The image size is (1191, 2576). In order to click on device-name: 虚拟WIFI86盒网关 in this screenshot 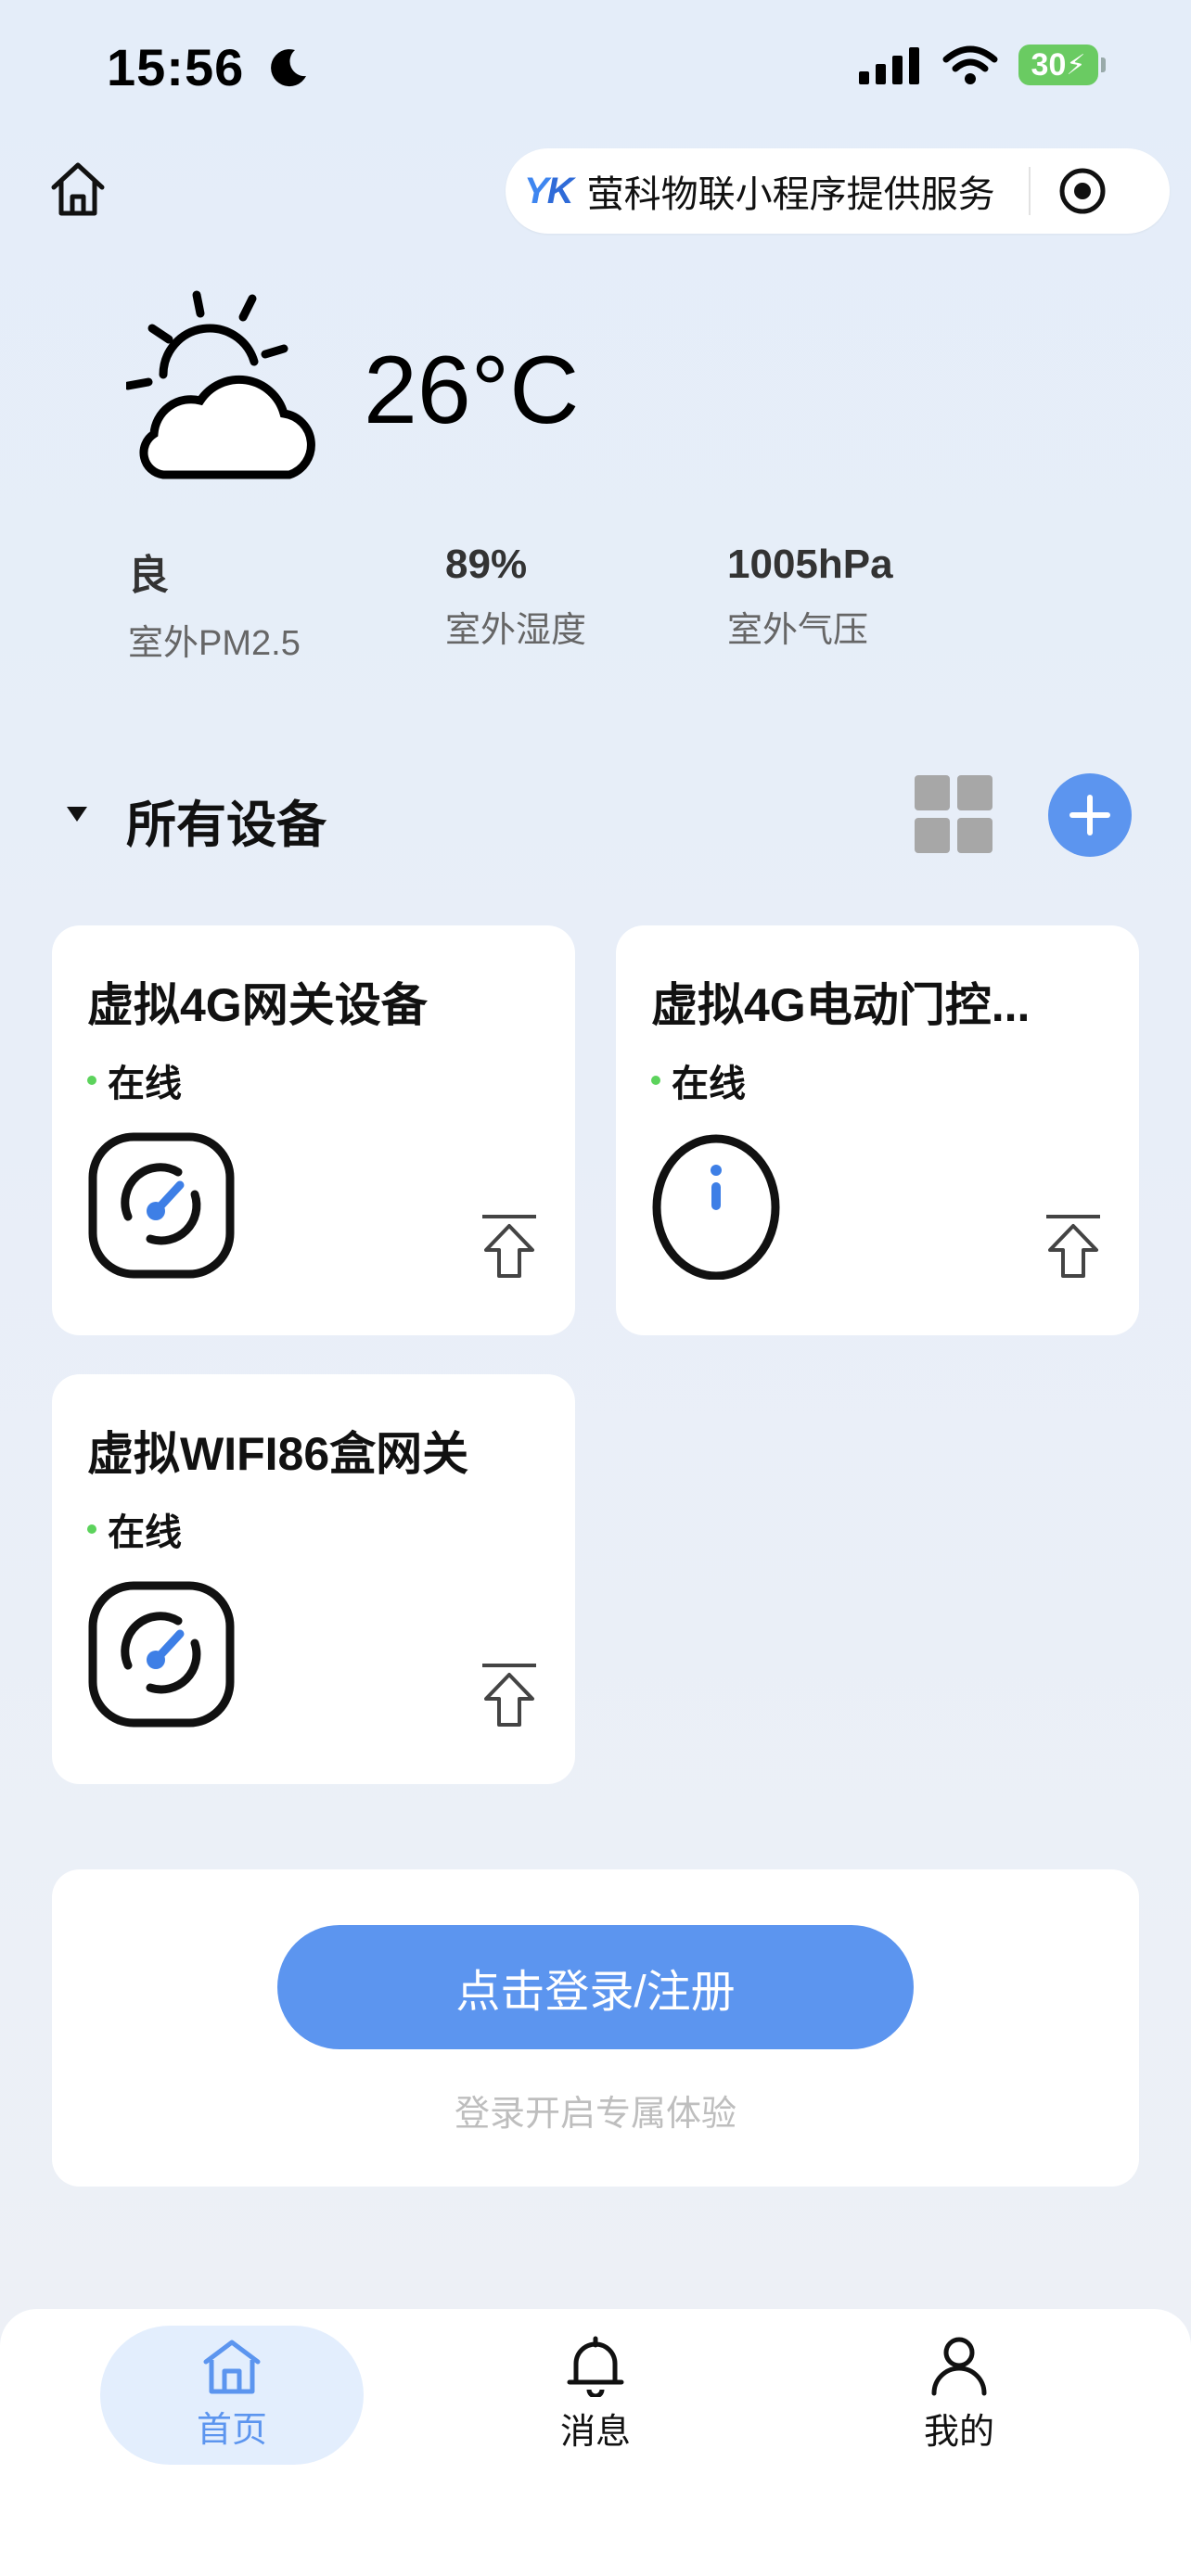, I will do `click(278, 1454)`.